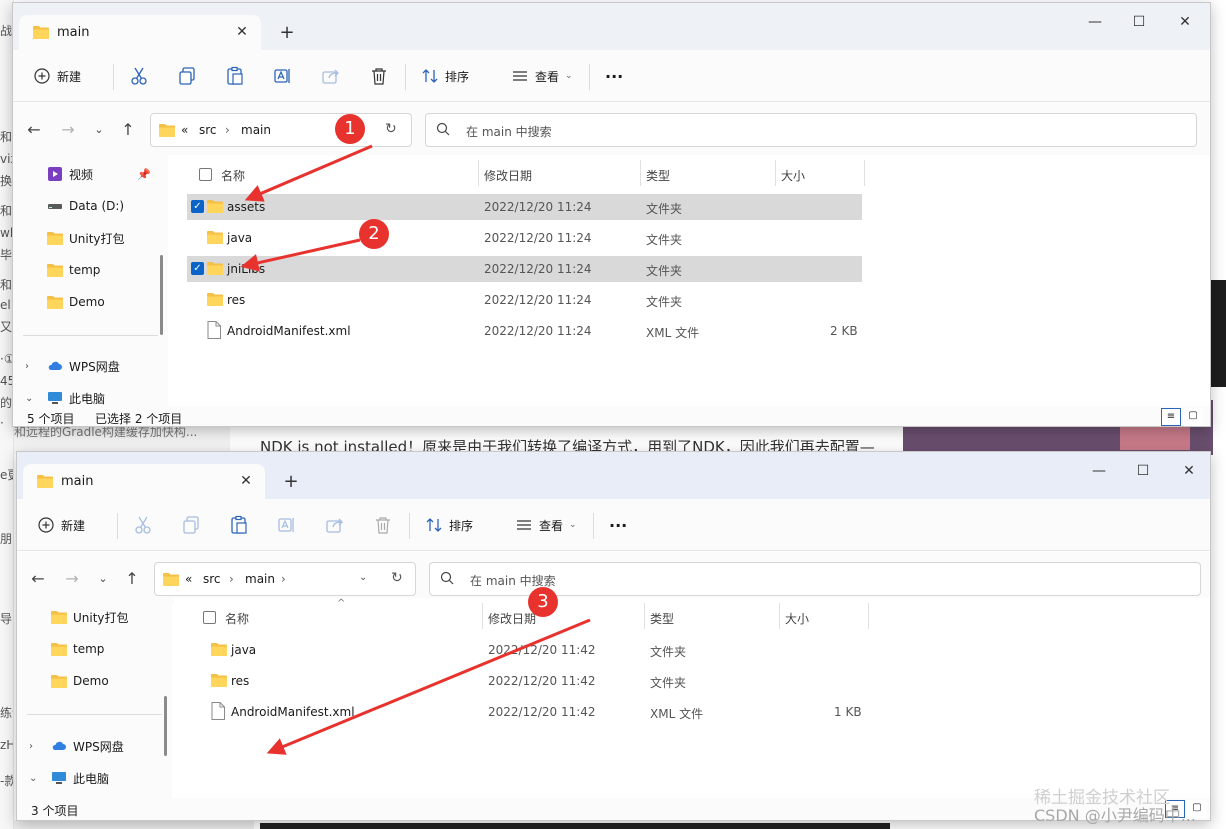 Image resolution: width=1226 pixels, height=829 pixels. Describe the element at coordinates (246, 207) in the screenshot. I see `file-name: assets` at that location.